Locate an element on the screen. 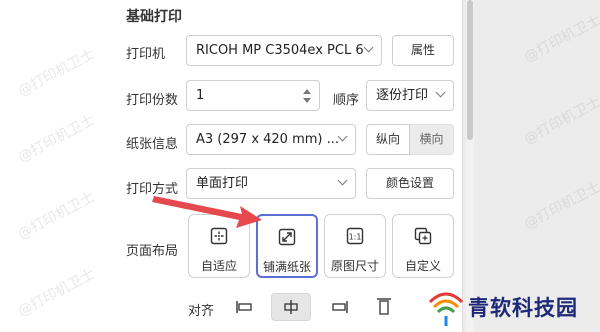  color-settings-button: 颜色设置 is located at coordinates (410, 183).